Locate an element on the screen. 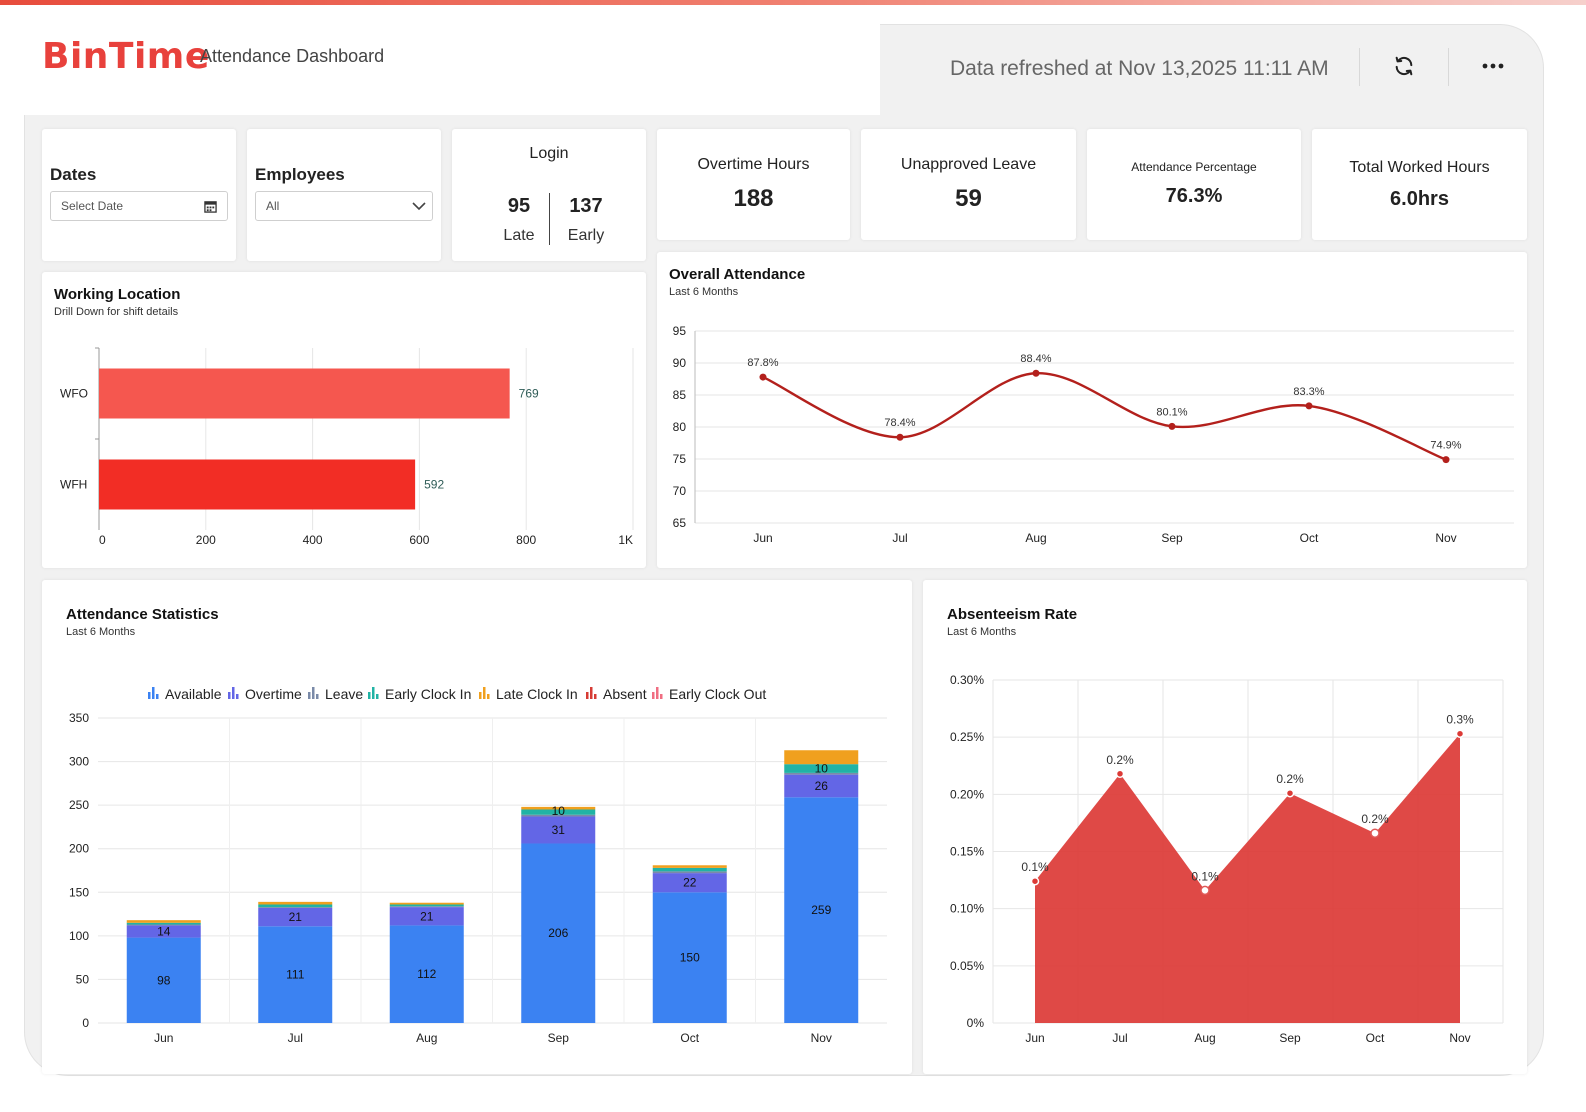 This screenshot has height=1112, width=1586. y-tick-label: 200 is located at coordinates (79, 849).